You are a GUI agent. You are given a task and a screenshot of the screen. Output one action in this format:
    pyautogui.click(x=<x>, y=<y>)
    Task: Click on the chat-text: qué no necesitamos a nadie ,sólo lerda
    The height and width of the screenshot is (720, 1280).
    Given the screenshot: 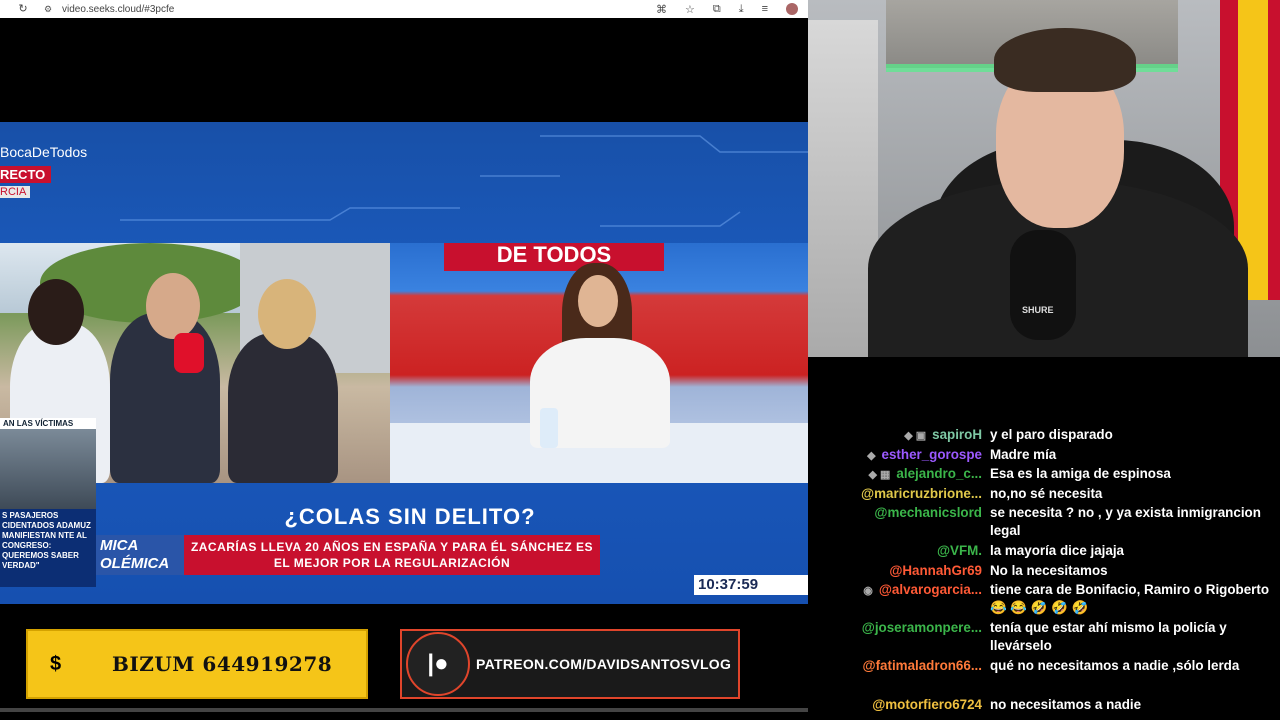 What is the action you would take?
    pyautogui.click(x=1115, y=665)
    